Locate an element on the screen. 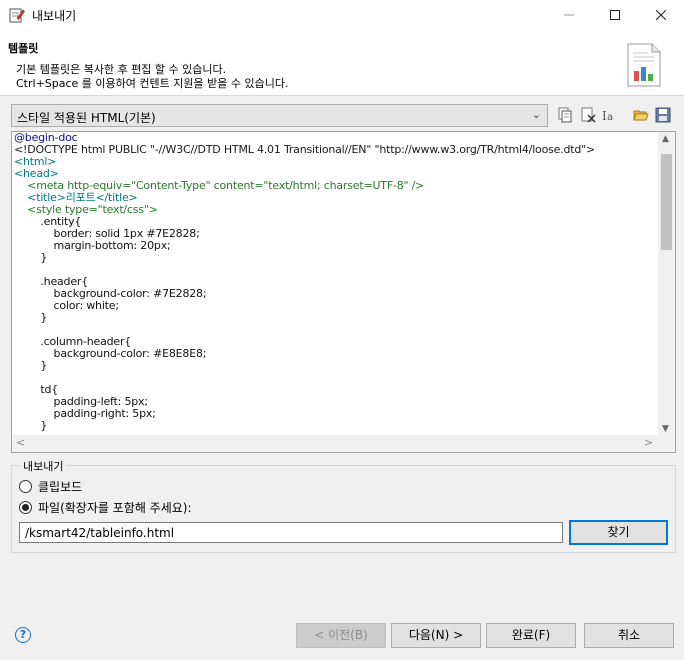 The height and width of the screenshot is (660, 684). export-app-icon is located at coordinates (17, 15).